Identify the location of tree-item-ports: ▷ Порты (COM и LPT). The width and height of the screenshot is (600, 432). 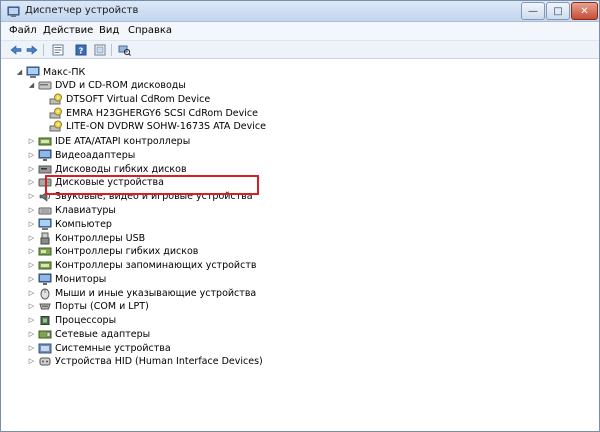
(88, 306).